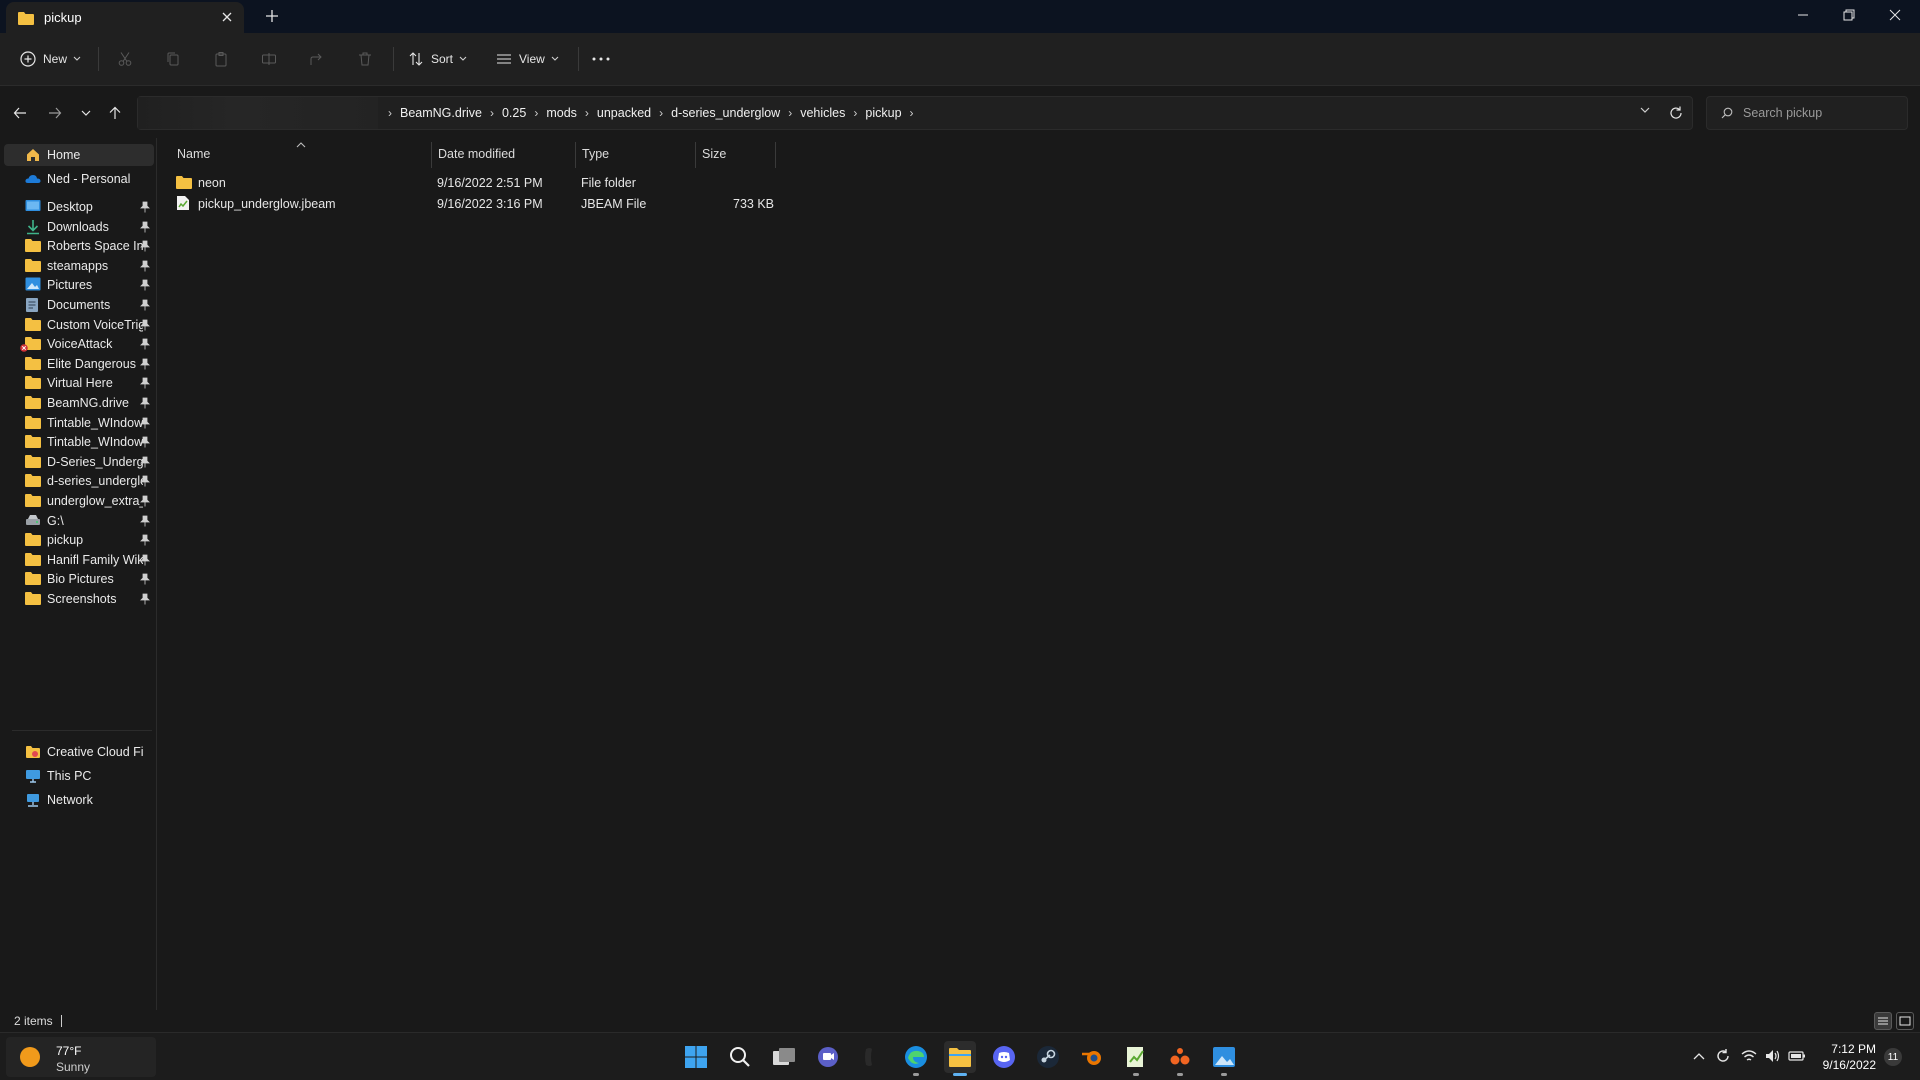  What do you see at coordinates (80, 579) in the screenshot?
I see `sidebar-item-label: Bio Pictures` at bounding box center [80, 579].